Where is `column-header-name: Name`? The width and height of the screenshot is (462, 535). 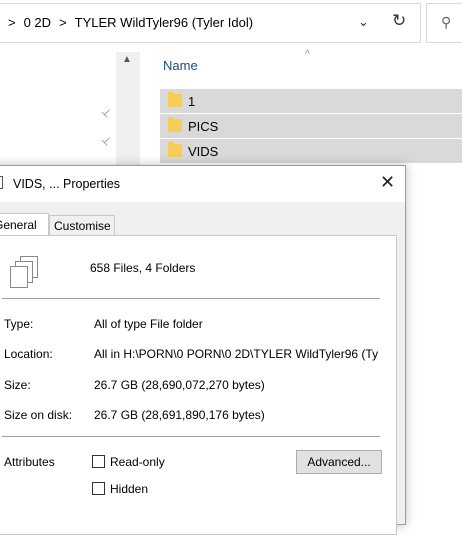 column-header-name: Name is located at coordinates (180, 65).